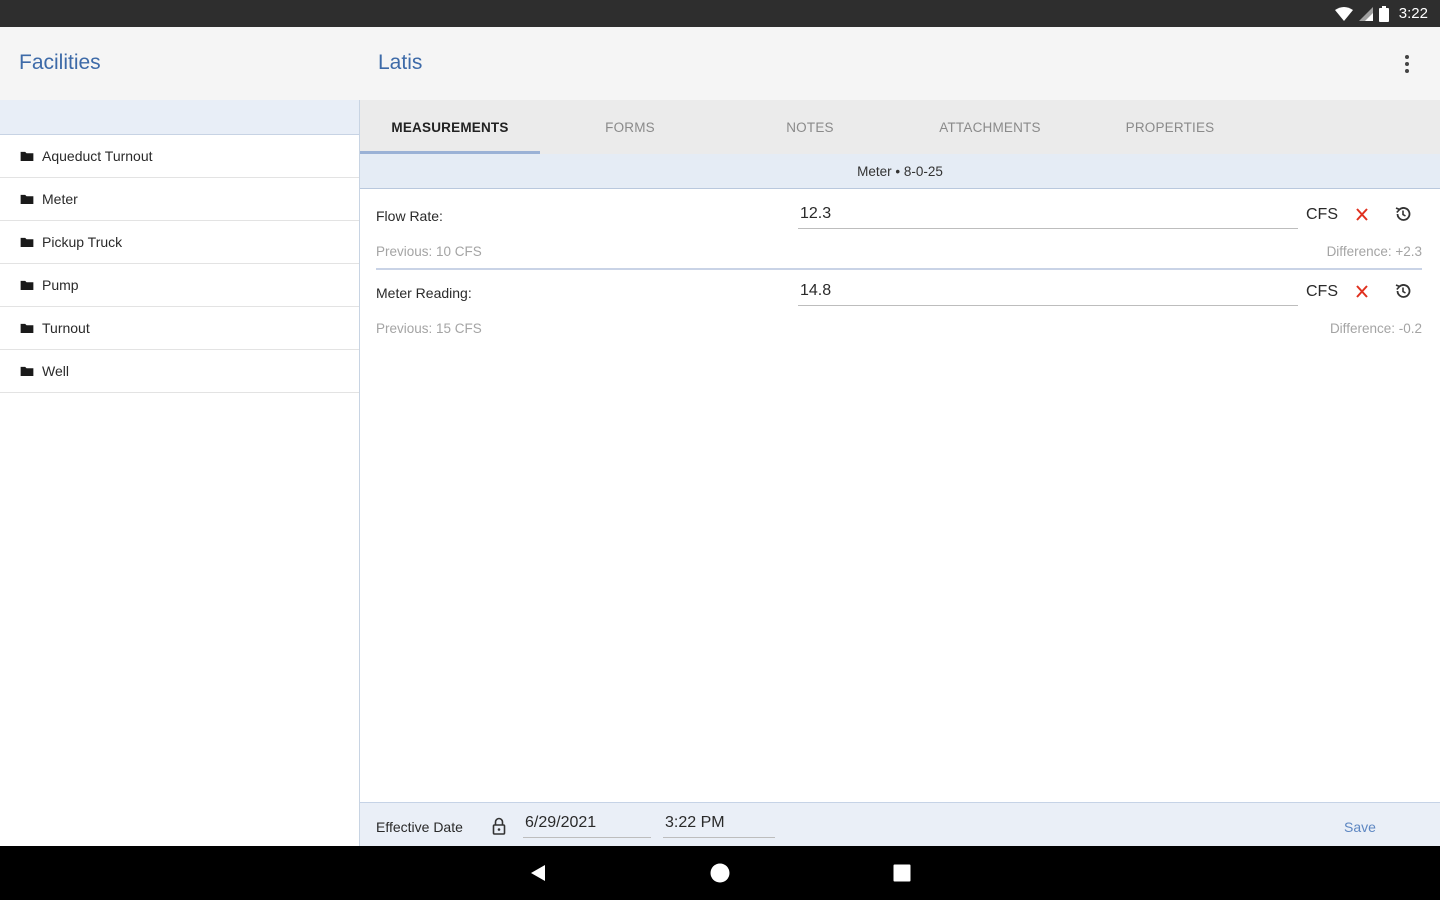 The image size is (1440, 900). Describe the element at coordinates (1374, 251) in the screenshot. I see `difference-value: Difference: +2.3` at that location.